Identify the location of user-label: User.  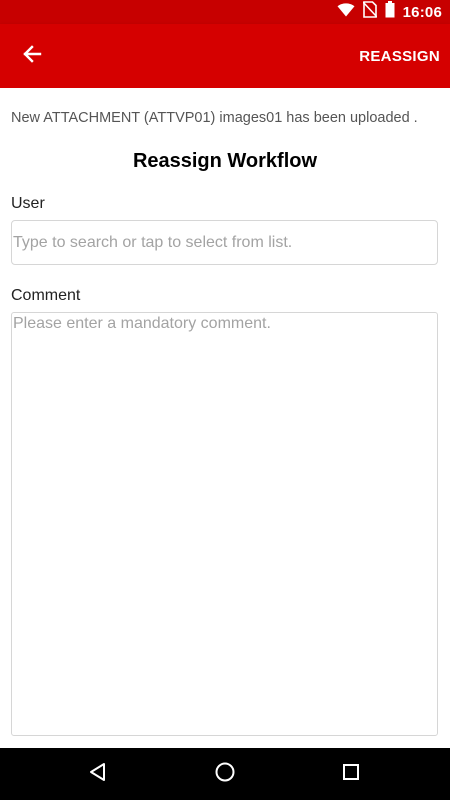
(28, 203).